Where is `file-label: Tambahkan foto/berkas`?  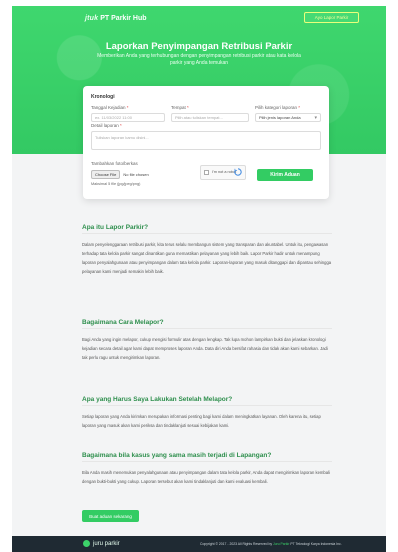
file-label: Tambahkan foto/berkas is located at coordinates (114, 163).